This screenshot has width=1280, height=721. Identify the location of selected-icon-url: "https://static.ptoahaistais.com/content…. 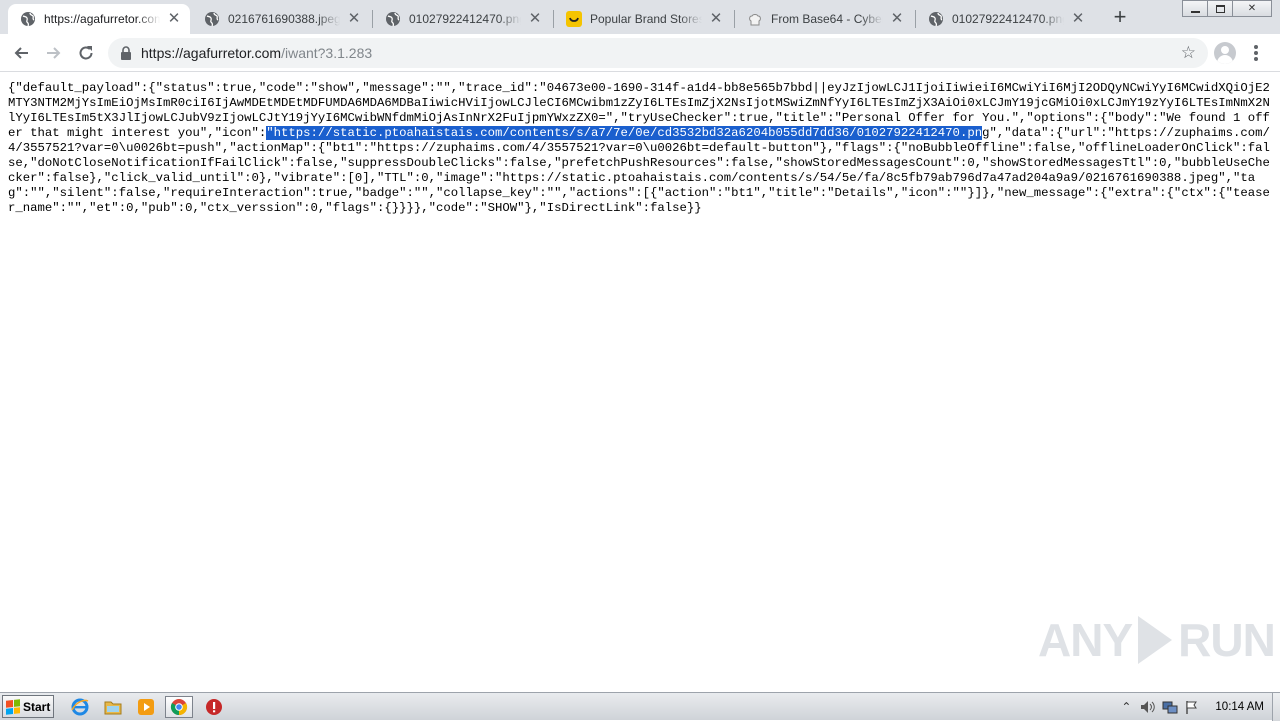
(624, 133).